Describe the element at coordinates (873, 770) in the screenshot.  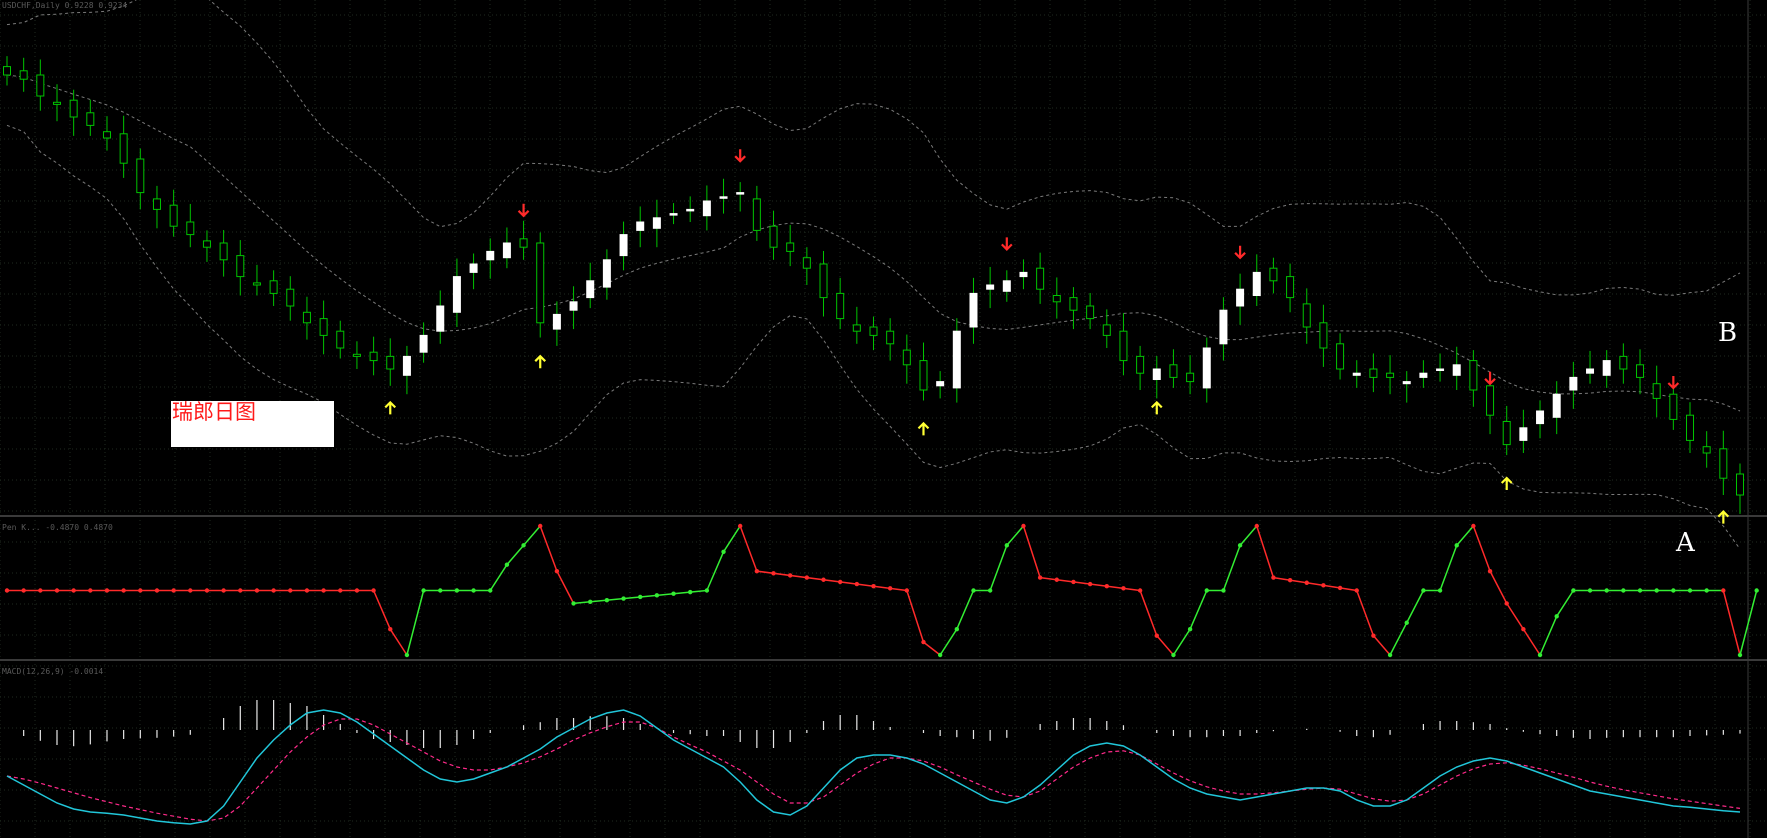
I see `macd-signal-line` at that location.